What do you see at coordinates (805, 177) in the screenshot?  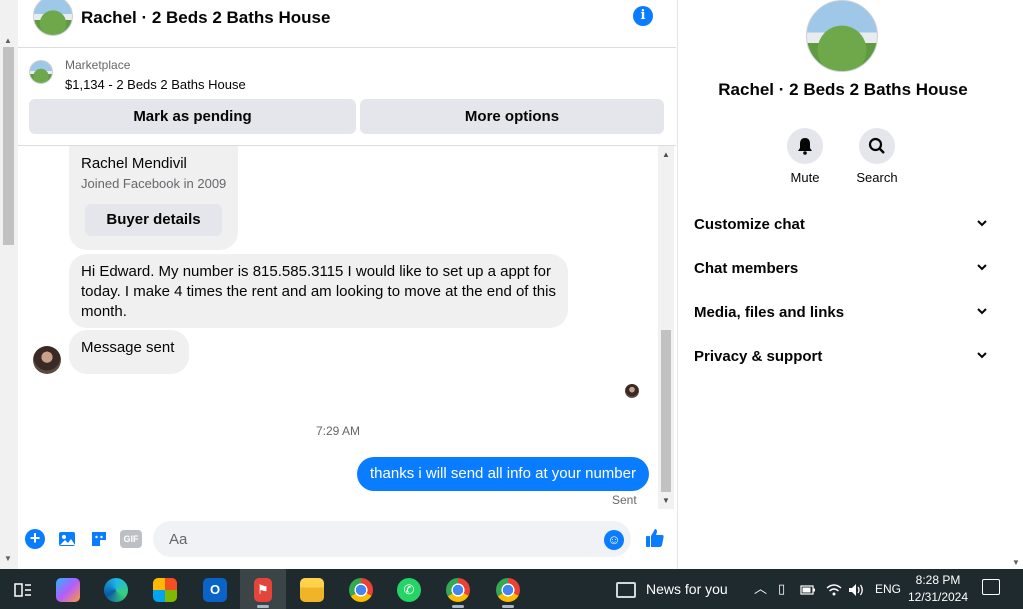 I see `mute-label: Mute` at bounding box center [805, 177].